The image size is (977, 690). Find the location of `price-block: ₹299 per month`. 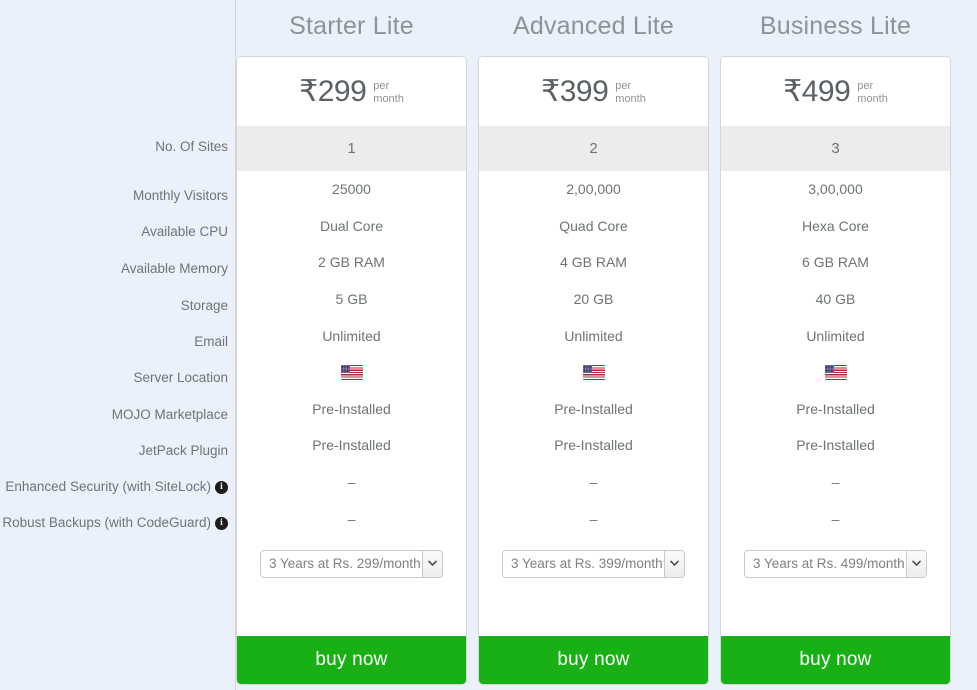

price-block: ₹299 per month is located at coordinates (351, 91).